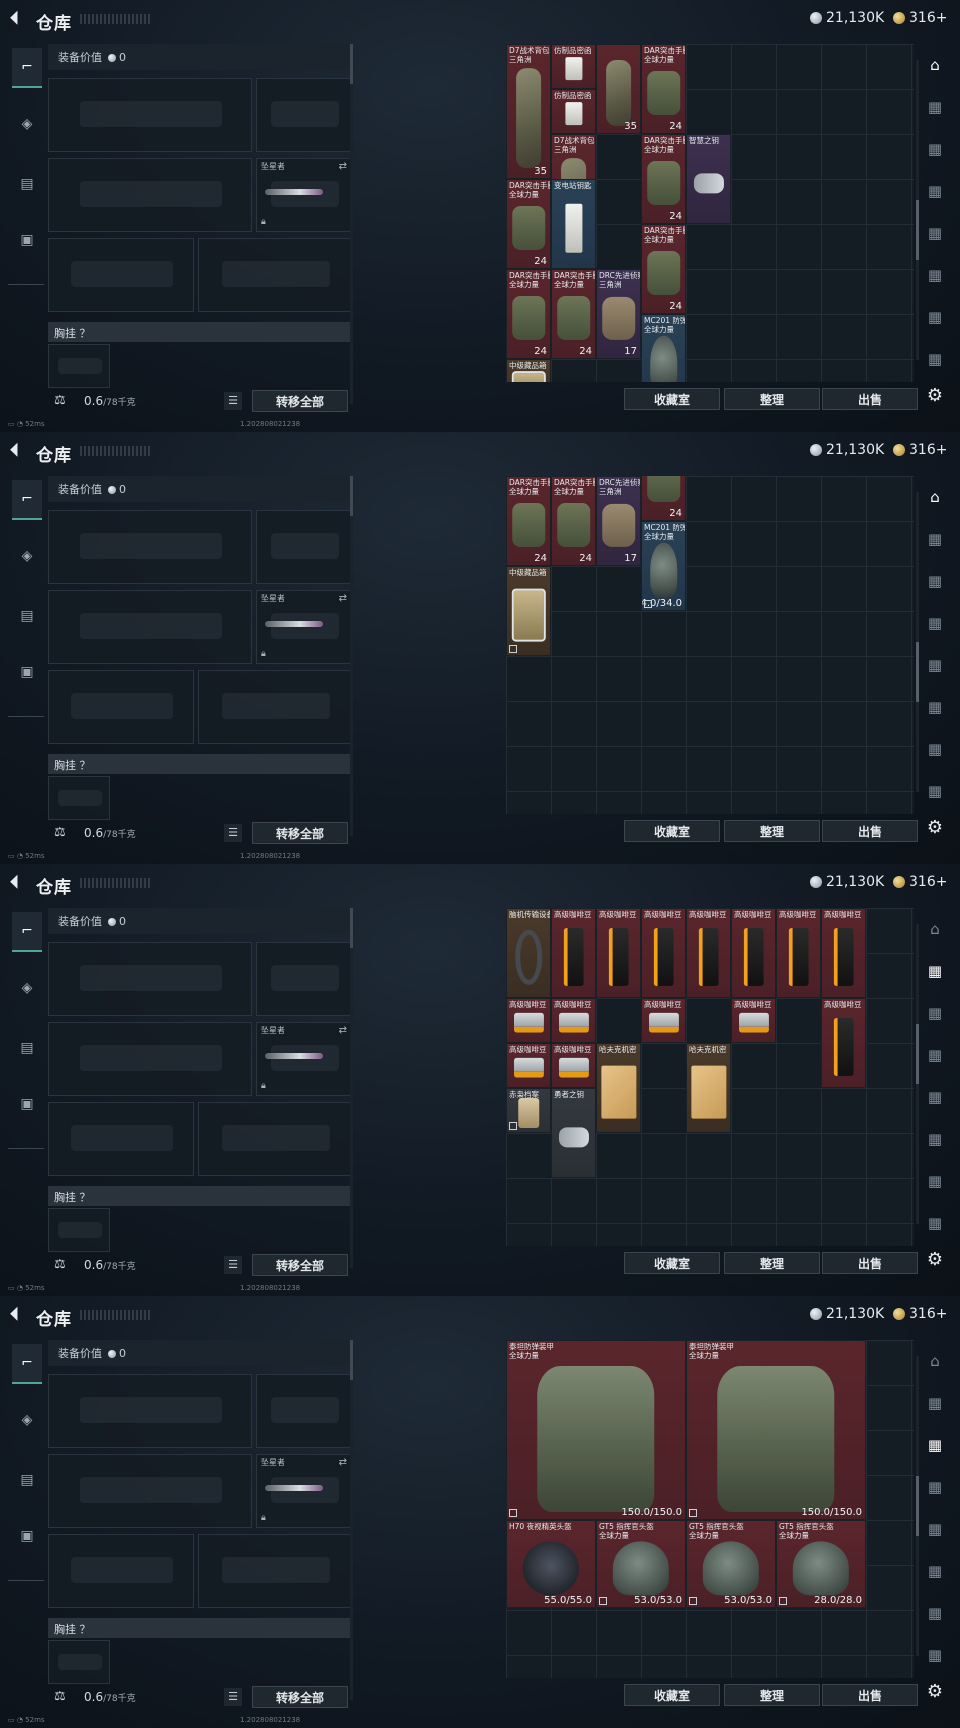 The width and height of the screenshot is (960, 1728). I want to click on stash-item: 哈夫克机密, so click(618, 1088).